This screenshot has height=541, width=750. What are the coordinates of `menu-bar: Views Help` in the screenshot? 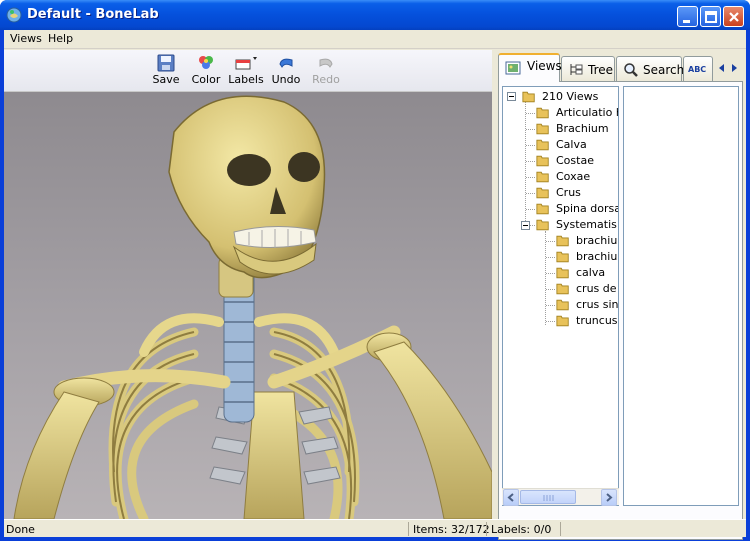 It's located at (375, 39).